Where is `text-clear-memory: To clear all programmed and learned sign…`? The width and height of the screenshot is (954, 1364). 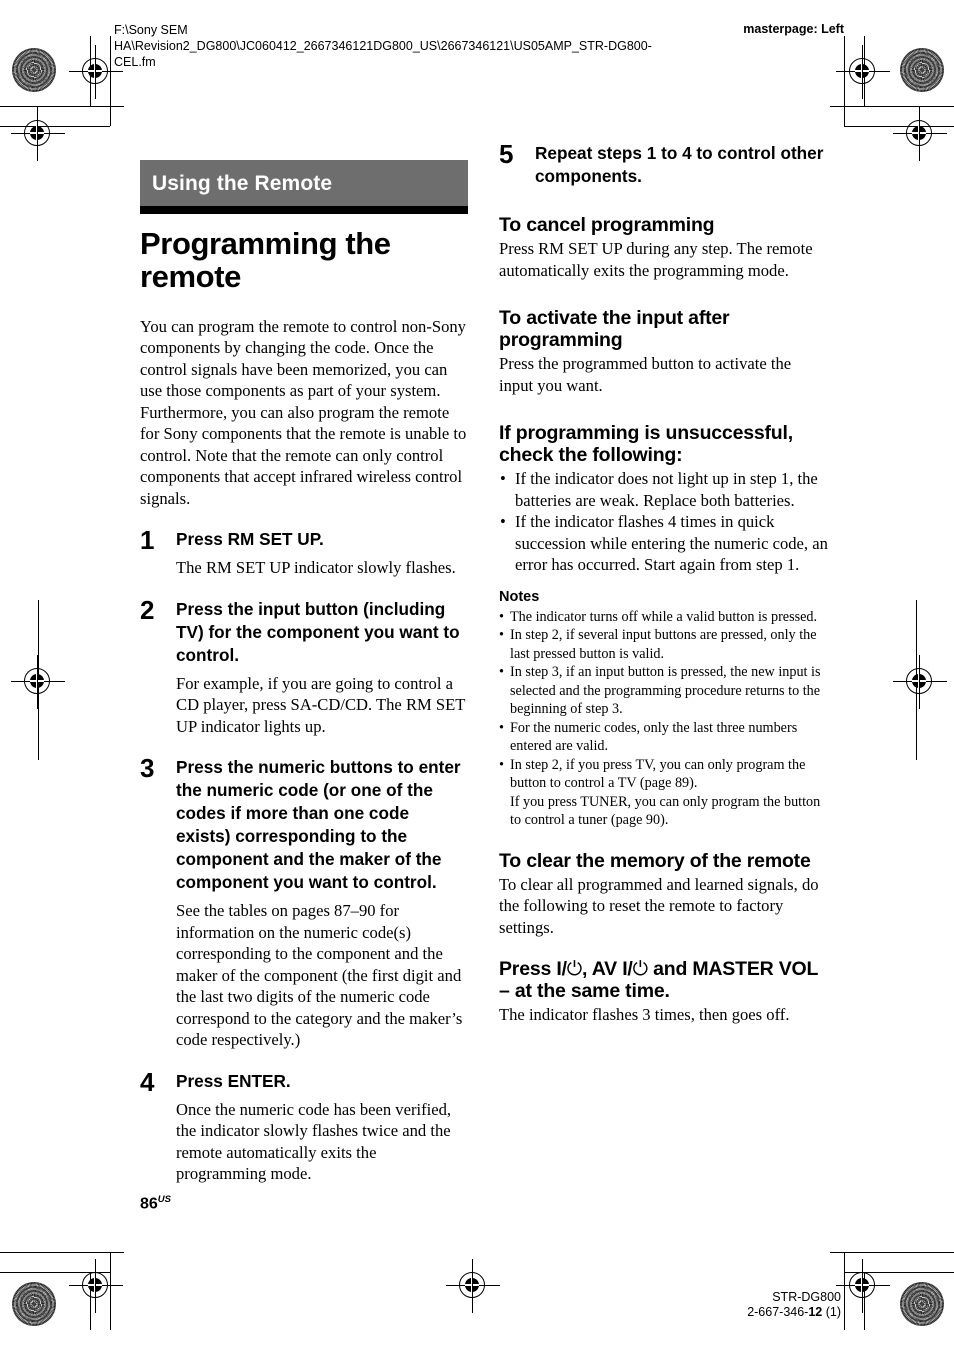 text-clear-memory: To clear all programmed and learned sign… is located at coordinates (659, 905).